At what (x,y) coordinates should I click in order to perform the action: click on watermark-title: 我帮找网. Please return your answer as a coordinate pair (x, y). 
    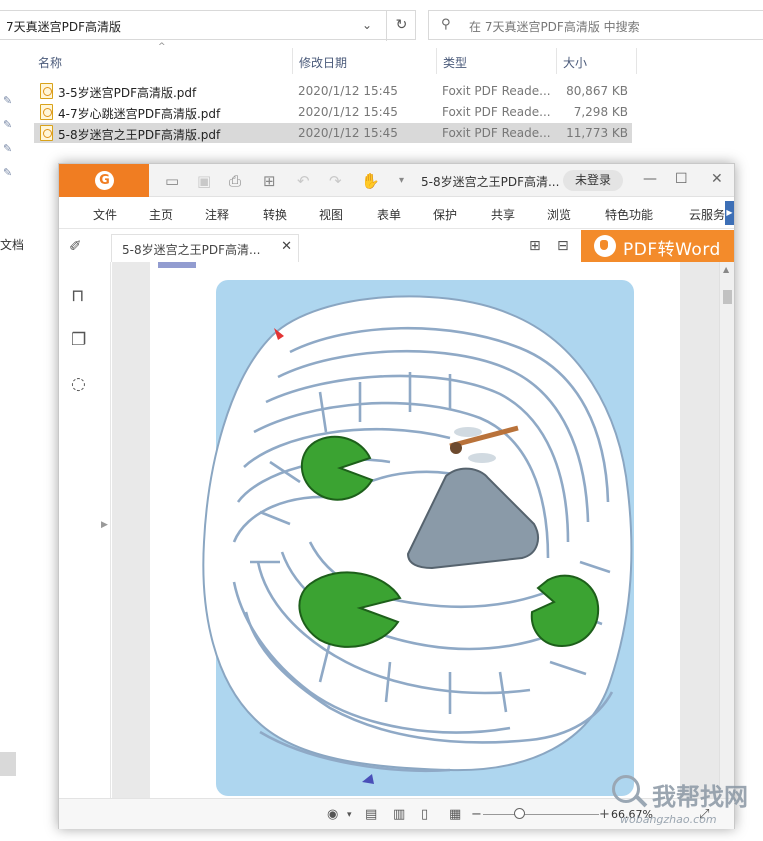
    Looking at the image, I should click on (700, 797).